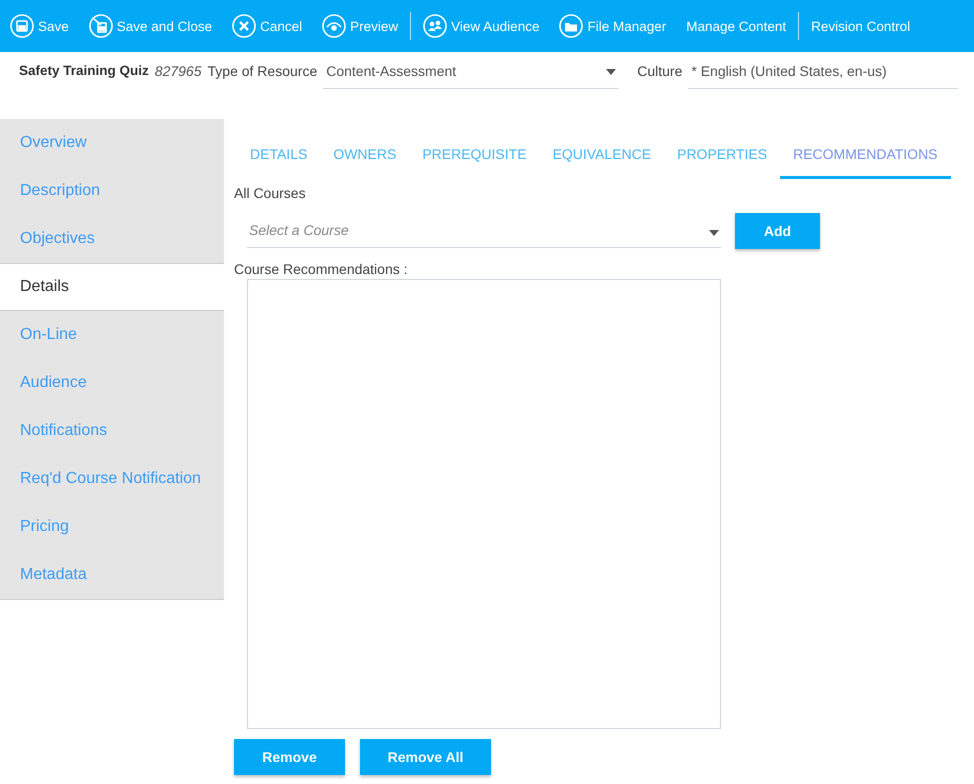  What do you see at coordinates (471, 75) in the screenshot?
I see `resource-type-dropdown: Content-Assessment` at bounding box center [471, 75].